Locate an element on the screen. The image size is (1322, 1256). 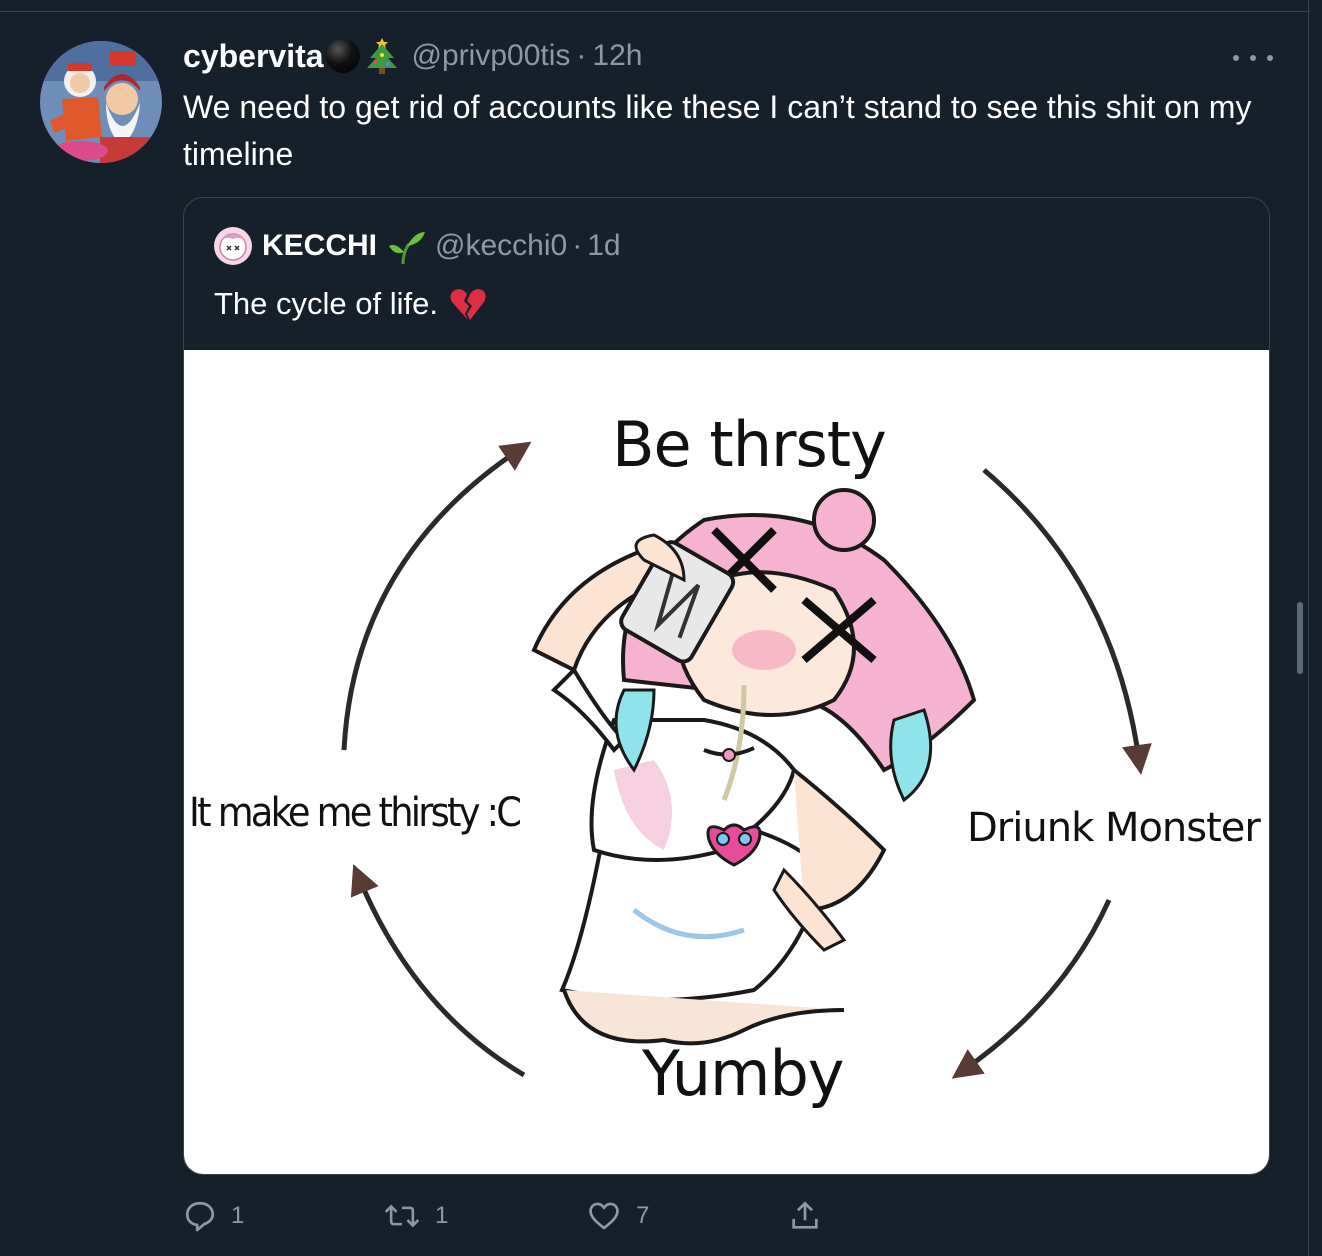
reply-button: 1 is located at coordinates (213, 1216).